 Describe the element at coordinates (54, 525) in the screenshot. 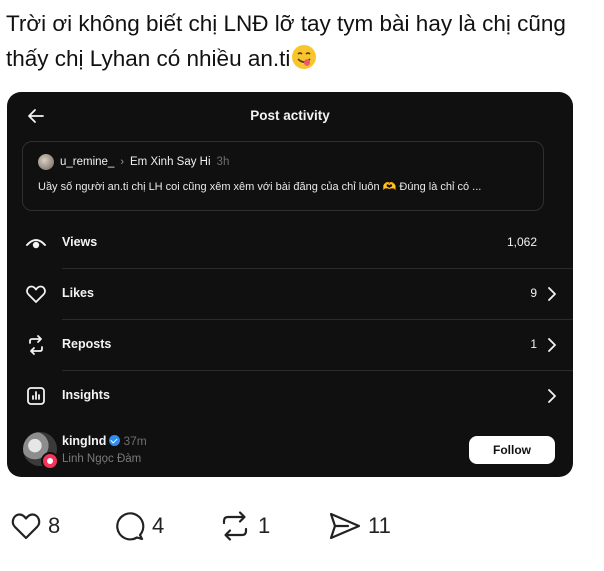

I see `like-count: 8` at that location.